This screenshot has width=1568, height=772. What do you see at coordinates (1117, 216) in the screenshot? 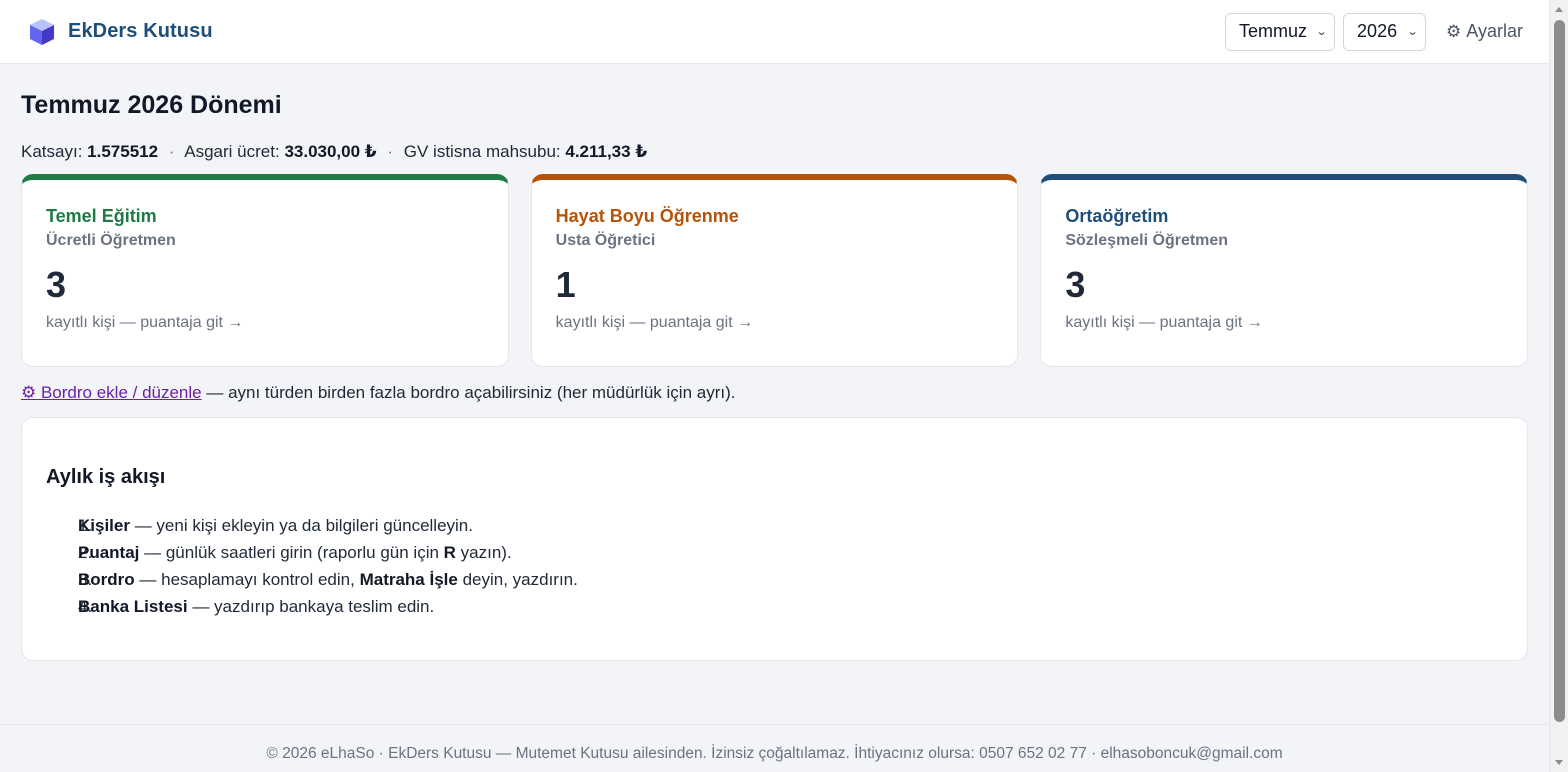
I see `card-title: Ortaöğretim` at bounding box center [1117, 216].